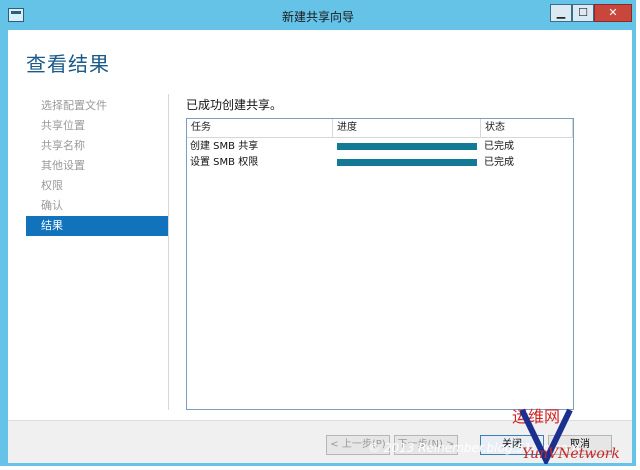  I want to click on result-heading: 已成功创建共享。, so click(234, 105).